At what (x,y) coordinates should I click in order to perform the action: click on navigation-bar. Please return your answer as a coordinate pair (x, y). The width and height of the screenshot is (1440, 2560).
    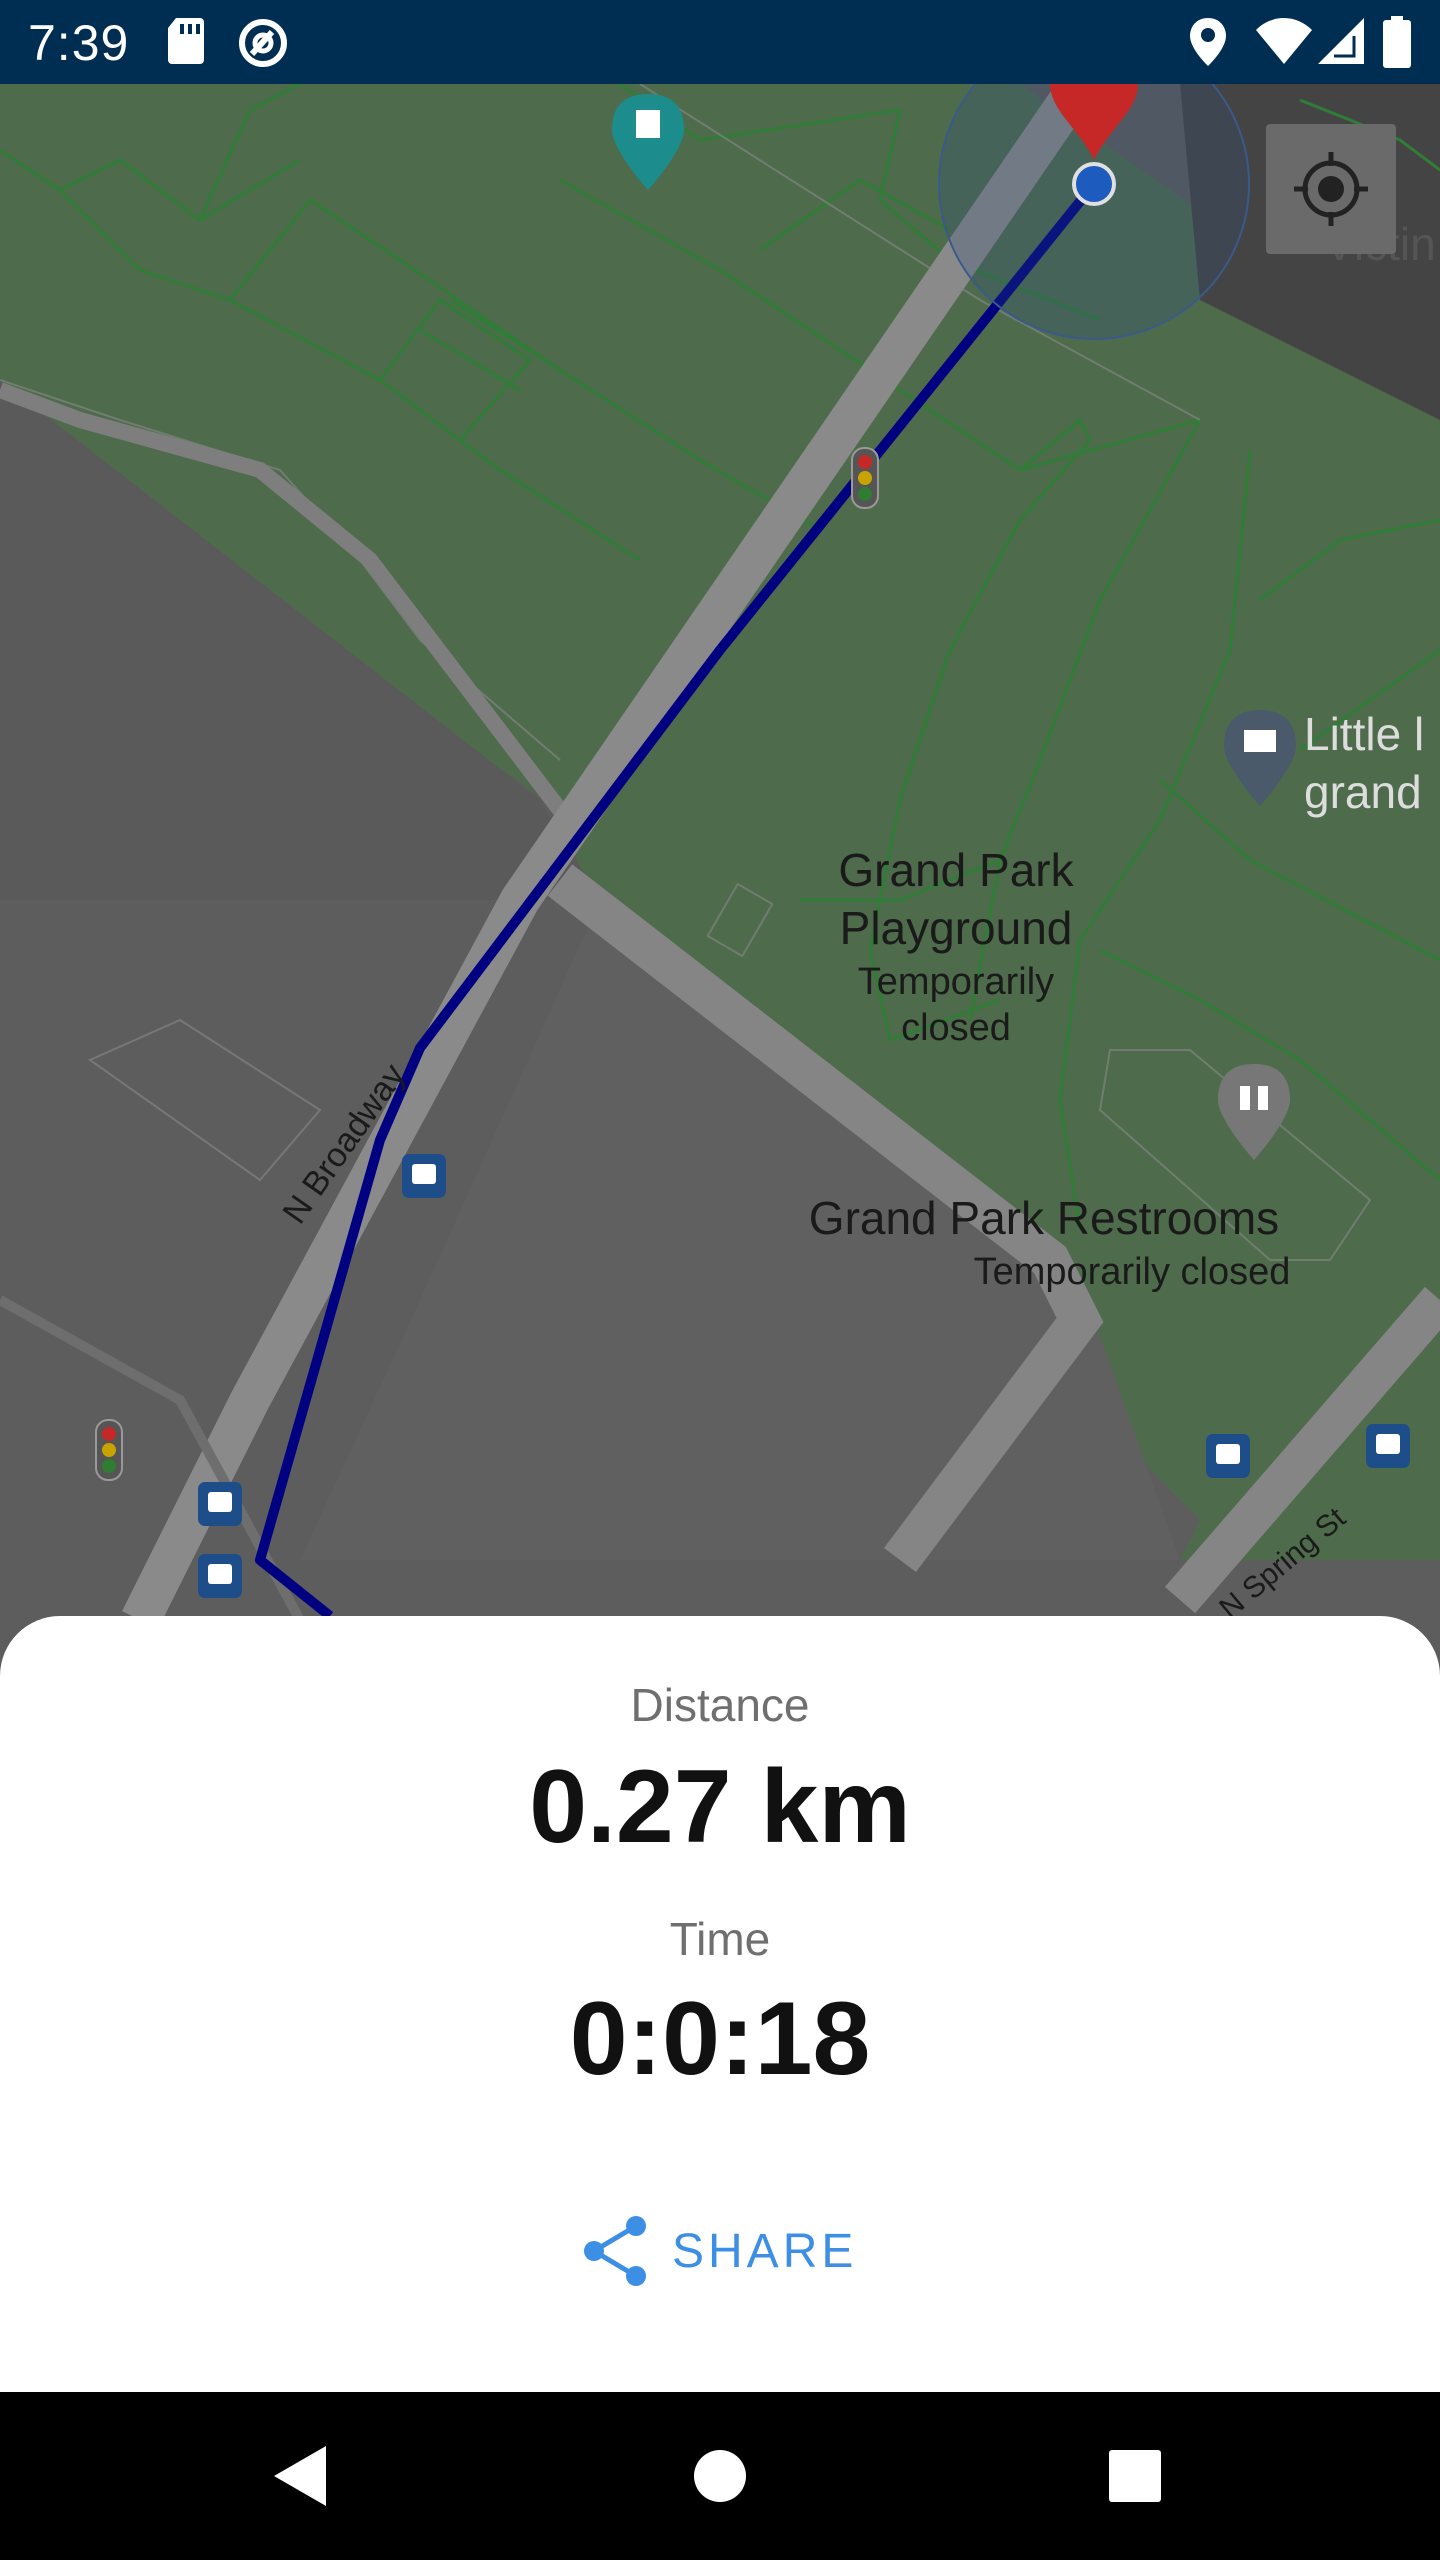
    Looking at the image, I should click on (720, 2476).